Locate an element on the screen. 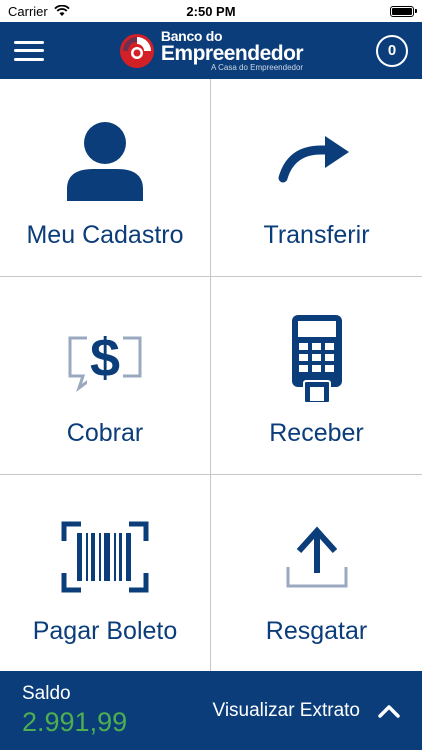  balance-footer: Saldo 2.991,99 Visualizar Extrato is located at coordinates (211, 710).